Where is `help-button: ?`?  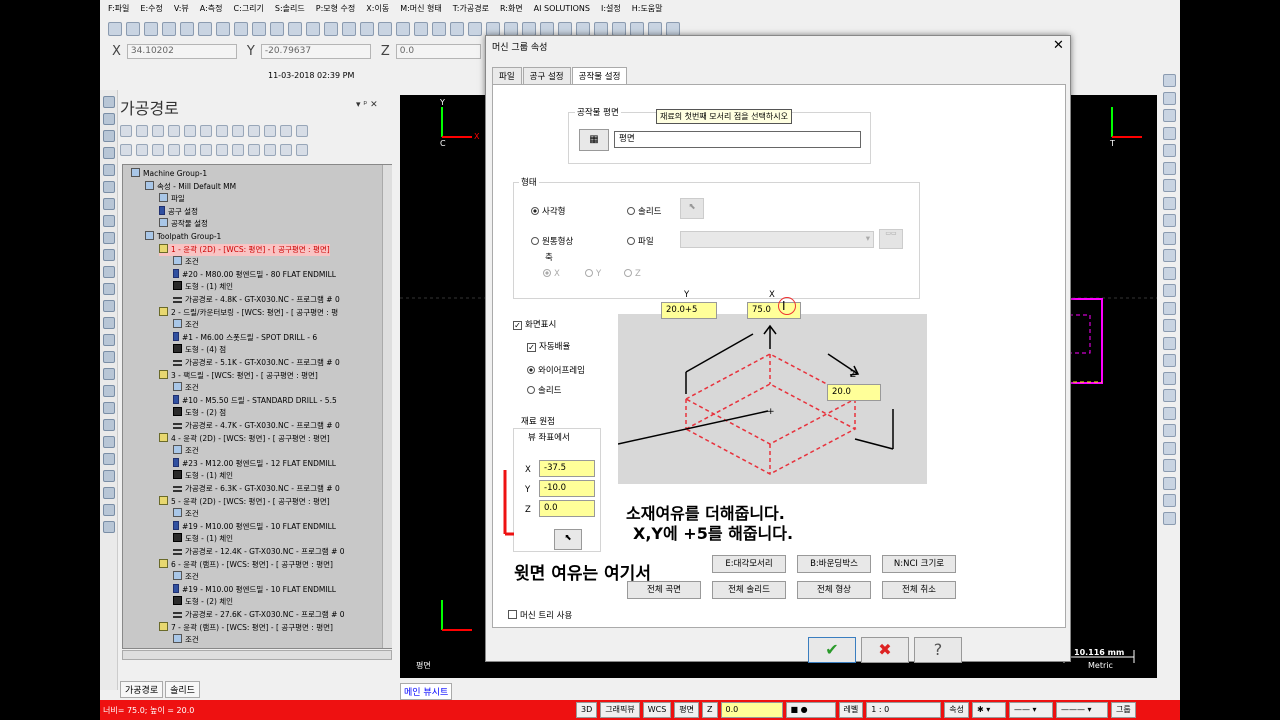 help-button: ? is located at coordinates (938, 650).